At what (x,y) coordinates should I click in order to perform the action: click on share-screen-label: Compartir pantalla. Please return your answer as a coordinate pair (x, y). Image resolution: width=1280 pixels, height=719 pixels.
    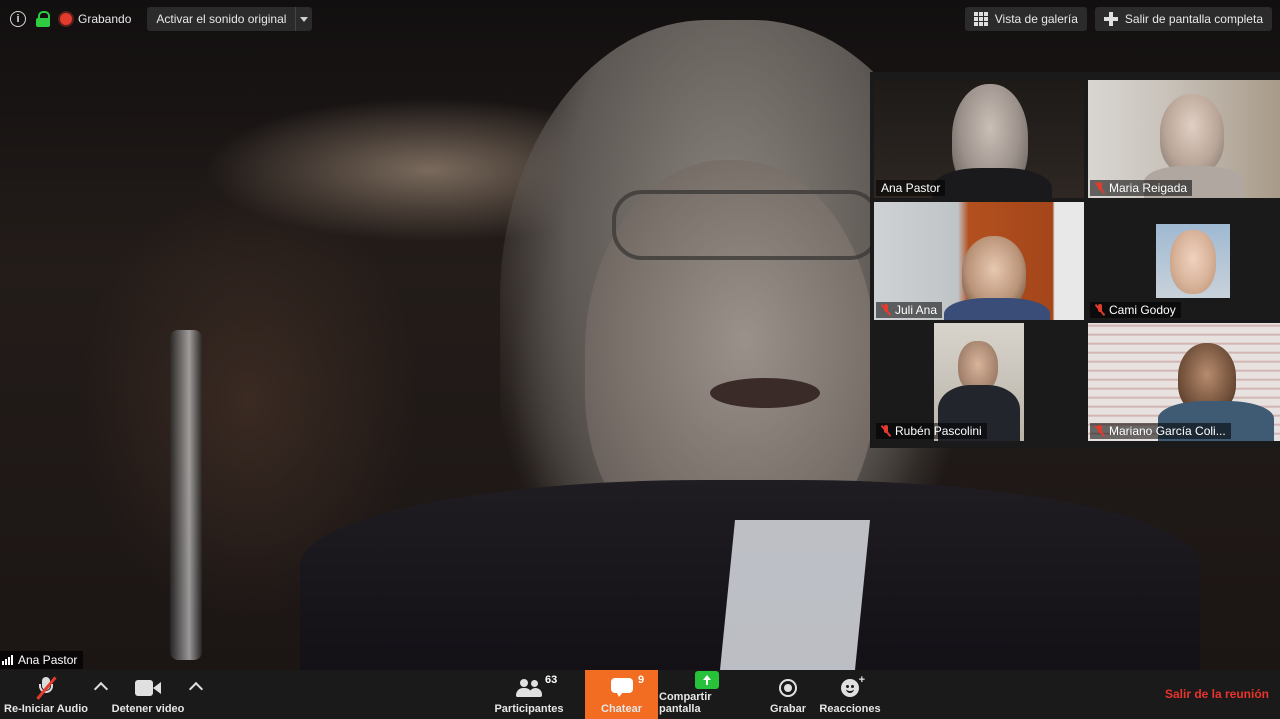
    Looking at the image, I should click on (685, 703).